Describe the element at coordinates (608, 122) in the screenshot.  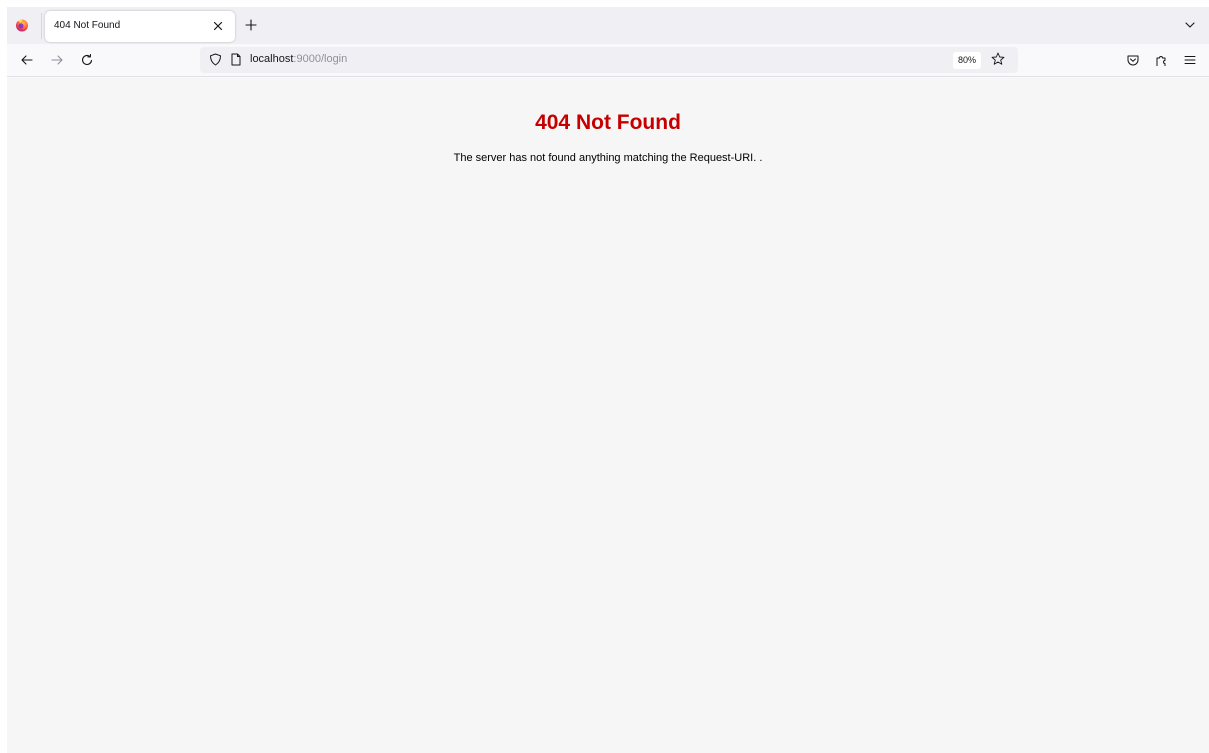
I see `error-heading: 404 Not Found` at that location.